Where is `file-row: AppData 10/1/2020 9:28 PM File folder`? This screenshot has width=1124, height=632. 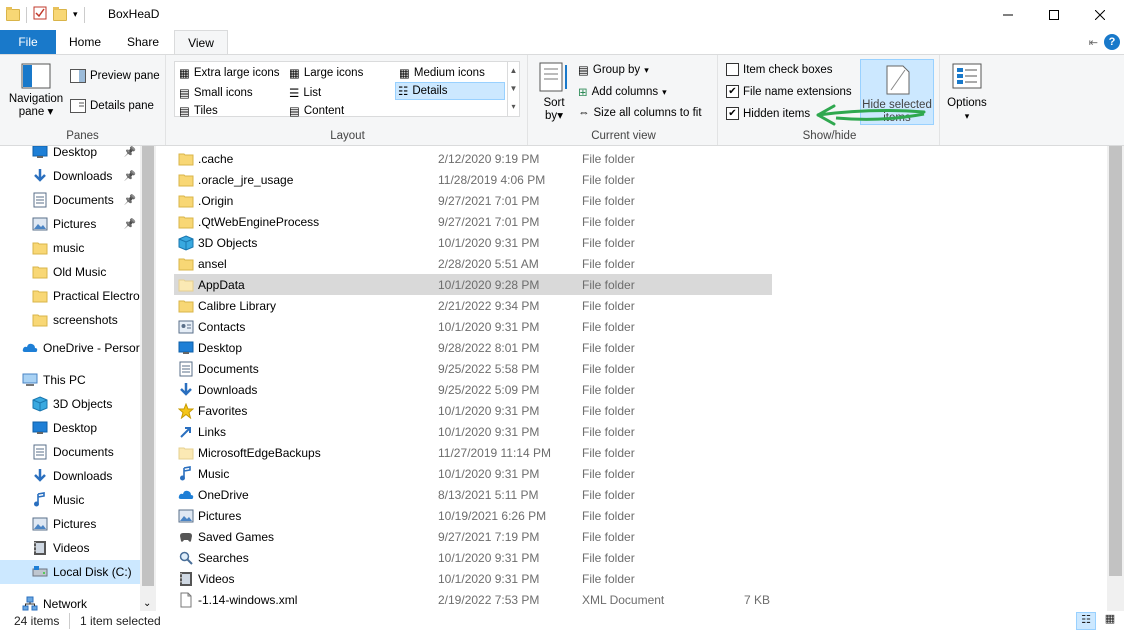
file-row: AppData 10/1/2020 9:28 PM File folder is located at coordinates (473, 284).